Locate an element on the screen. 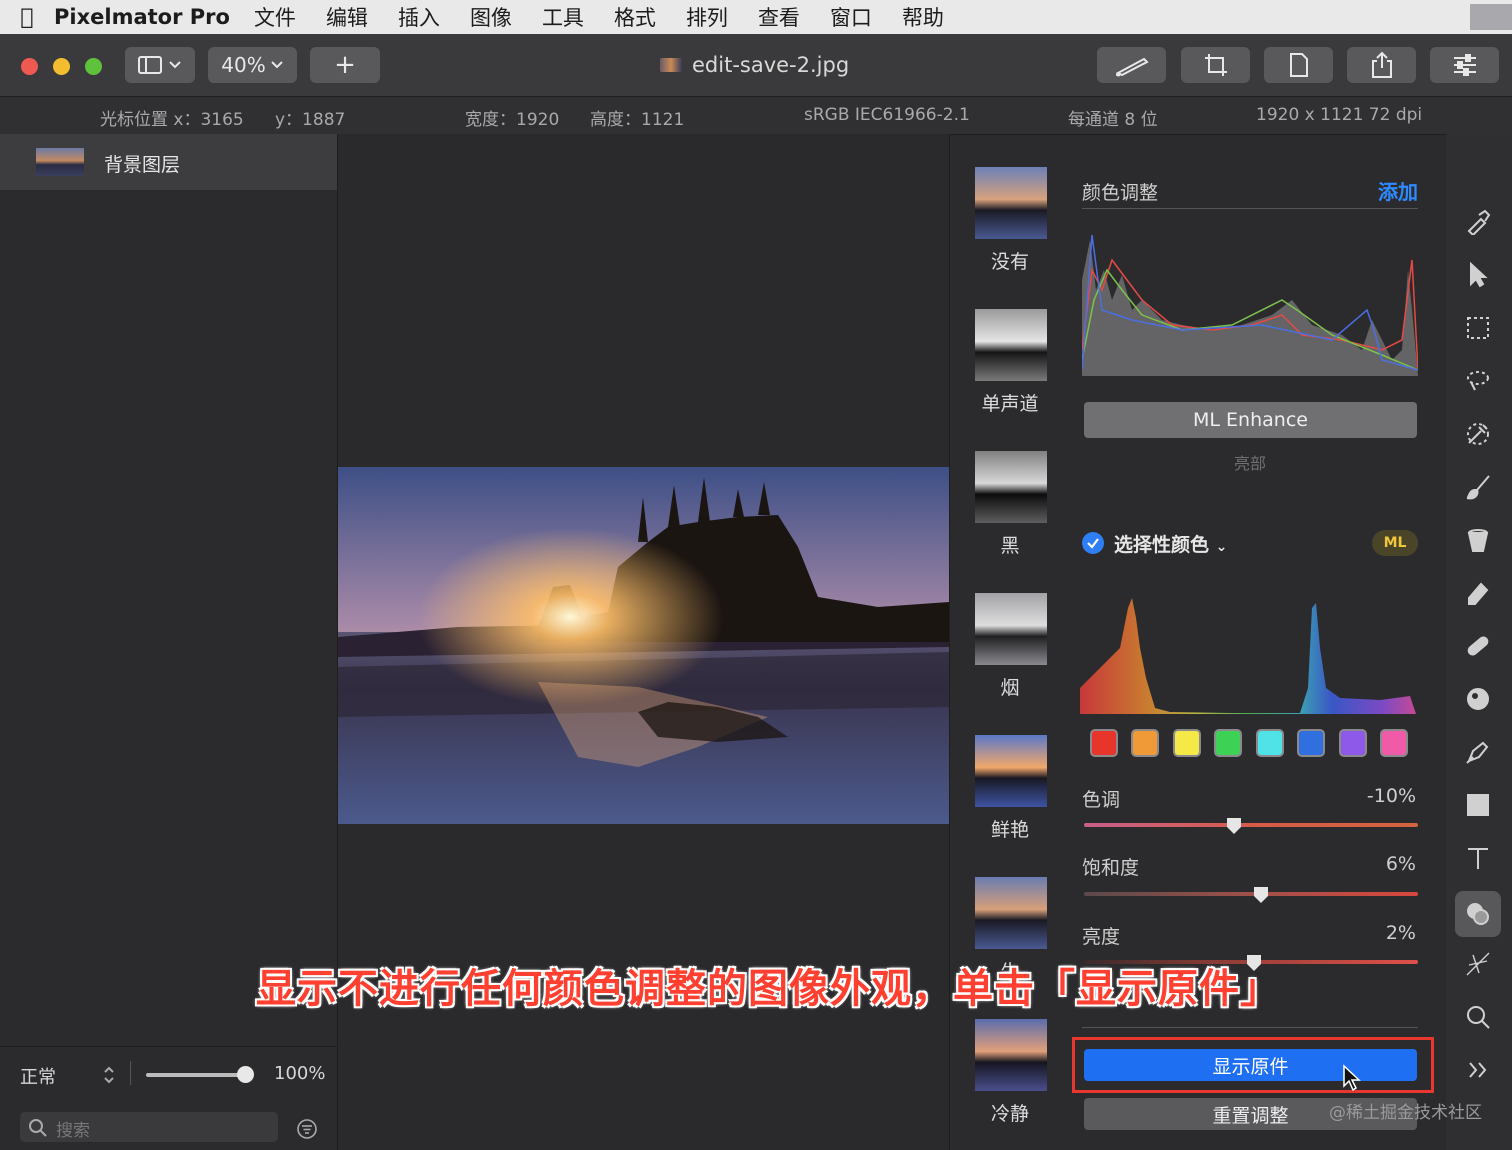  layer-item: 背景图层 is located at coordinates (168, 162).